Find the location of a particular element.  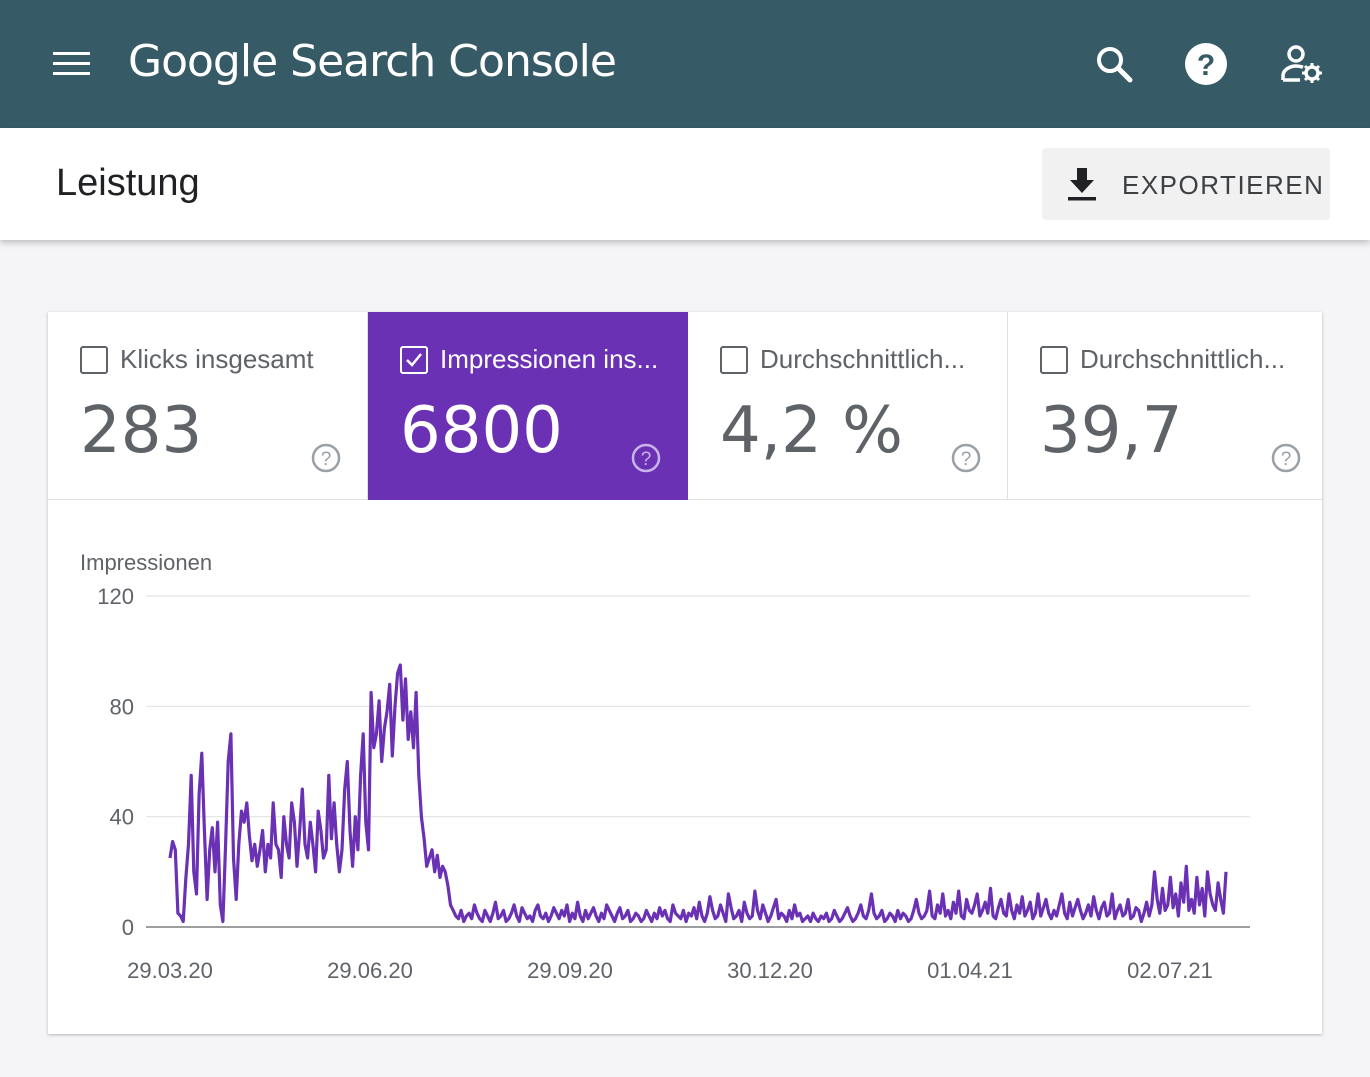

y-tick-label: 0 is located at coordinates (128, 927).